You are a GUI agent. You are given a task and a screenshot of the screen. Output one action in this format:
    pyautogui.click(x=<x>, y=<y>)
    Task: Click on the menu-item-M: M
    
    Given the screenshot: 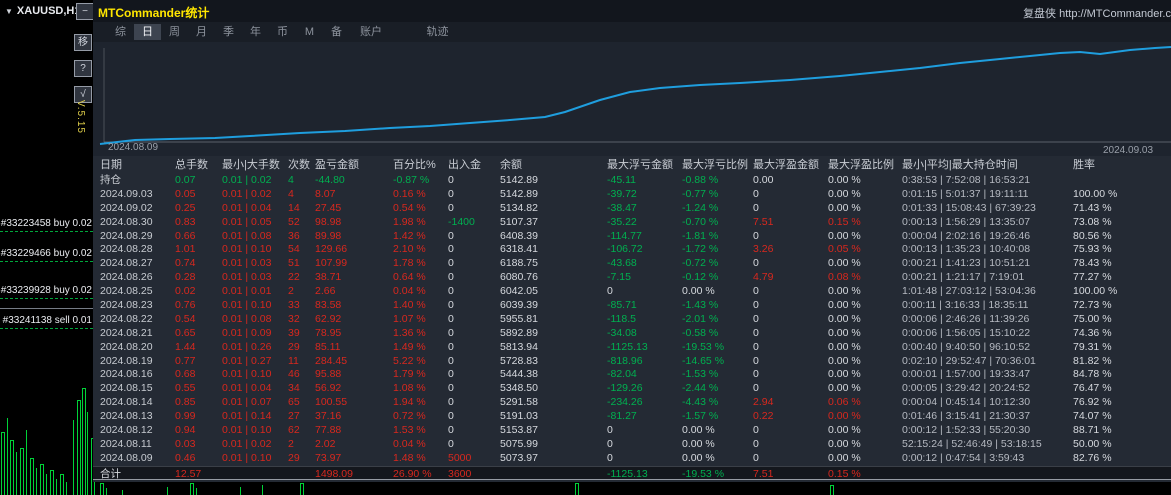 What is the action you would take?
    pyautogui.click(x=309, y=32)
    